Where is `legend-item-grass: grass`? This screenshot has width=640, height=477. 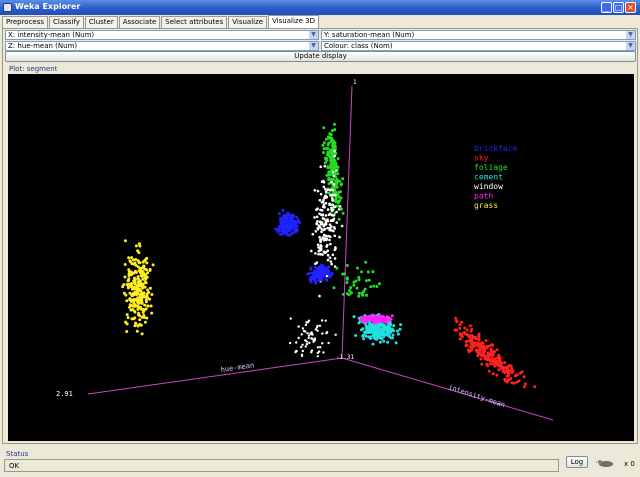 legend-item-grass: grass is located at coordinates (486, 205).